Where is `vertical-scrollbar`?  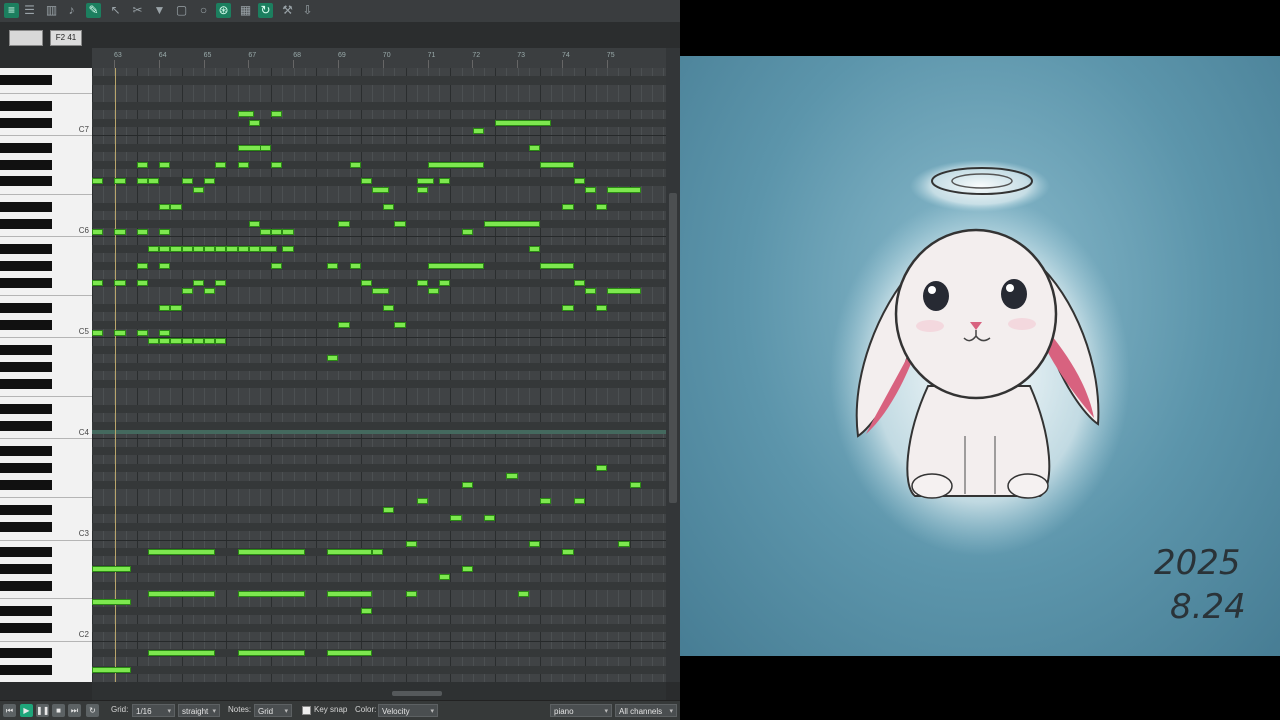
vertical-scrollbar is located at coordinates (673, 365).